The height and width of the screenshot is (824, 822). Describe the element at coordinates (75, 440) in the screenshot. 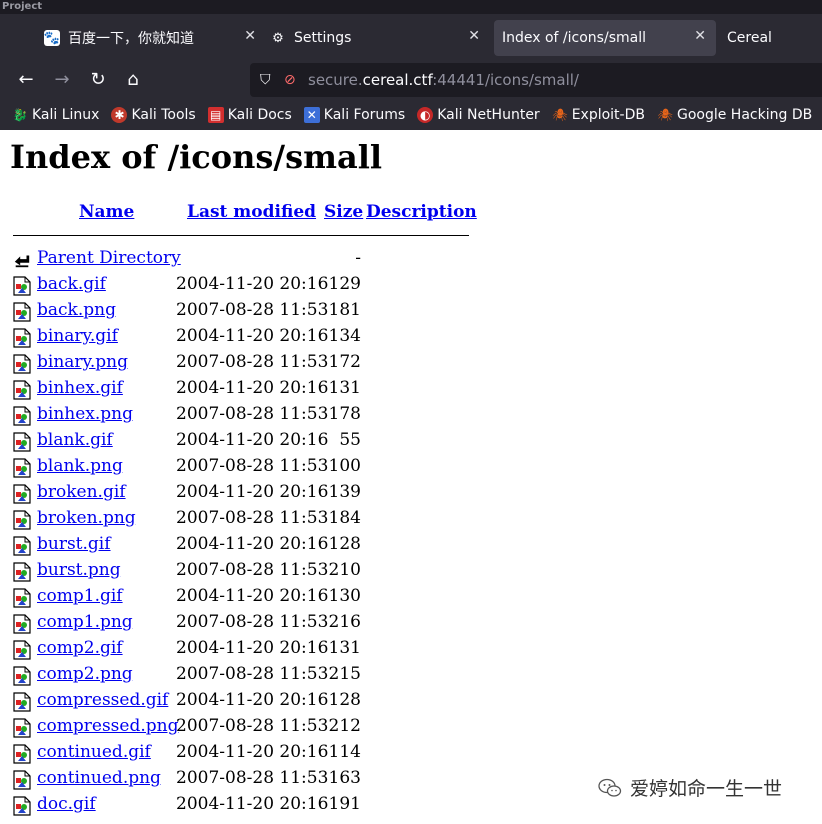

I see `file-link: blank.gif` at that location.